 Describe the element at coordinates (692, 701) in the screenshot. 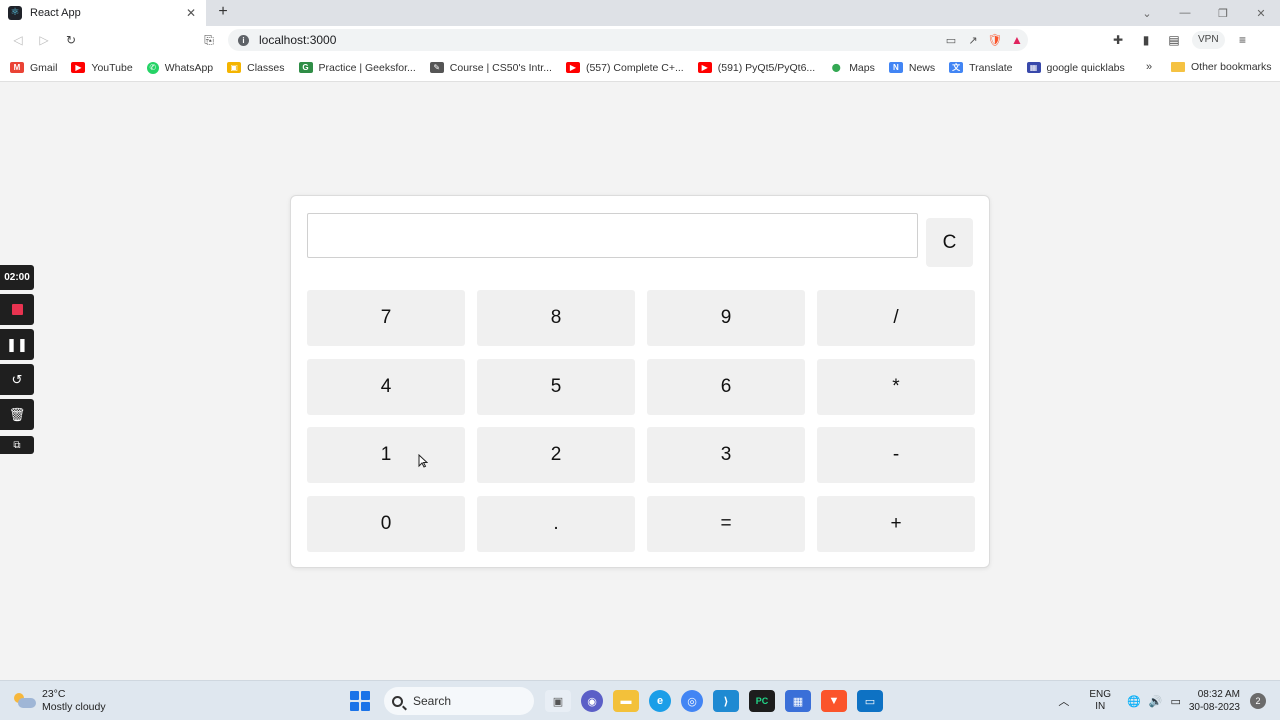

I see `chrome-icon: ◎` at that location.